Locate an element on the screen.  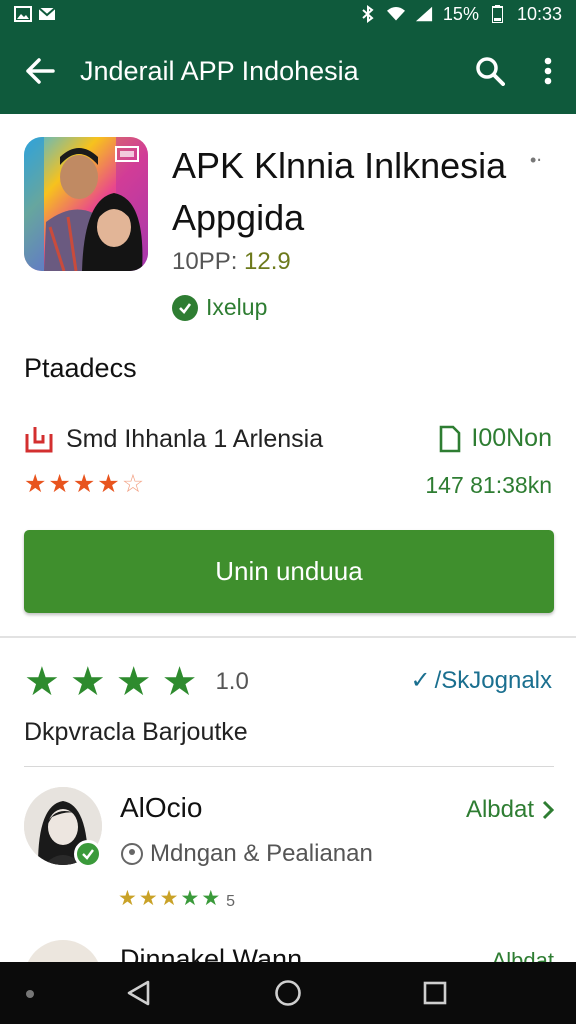
app-icon is located at coordinates (86, 204).